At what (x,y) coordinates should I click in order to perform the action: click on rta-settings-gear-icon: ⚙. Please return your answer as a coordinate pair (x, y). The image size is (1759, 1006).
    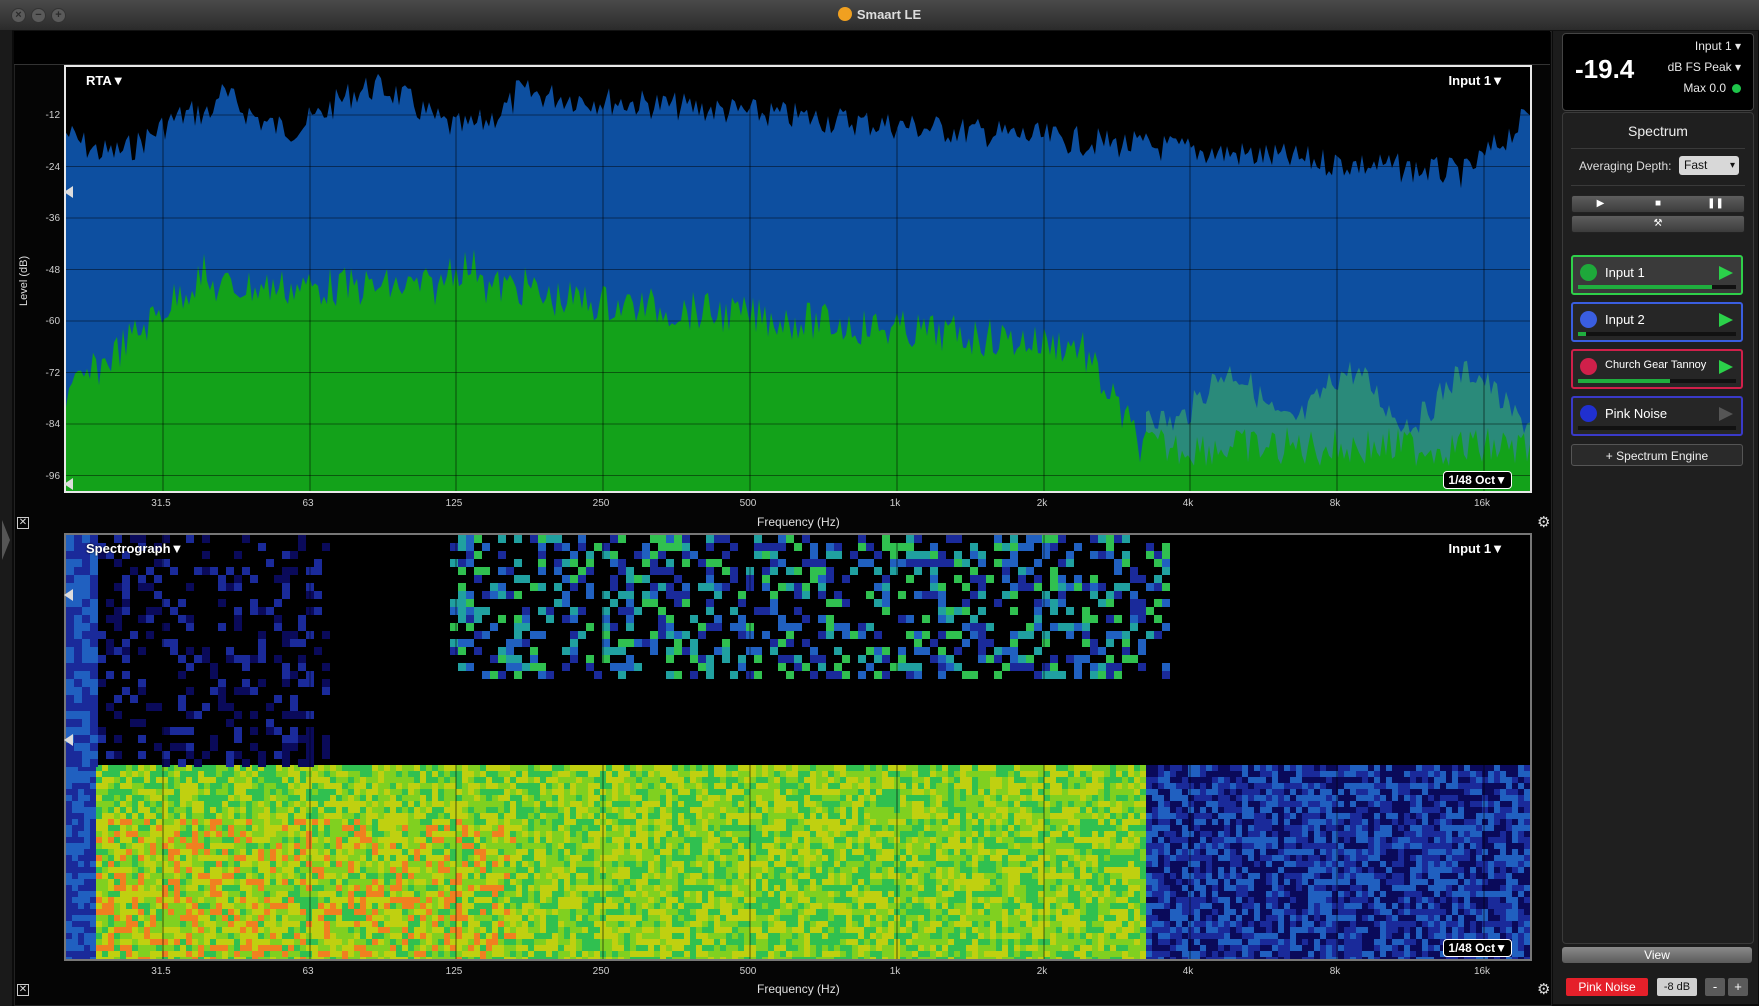
    Looking at the image, I should click on (1543, 522).